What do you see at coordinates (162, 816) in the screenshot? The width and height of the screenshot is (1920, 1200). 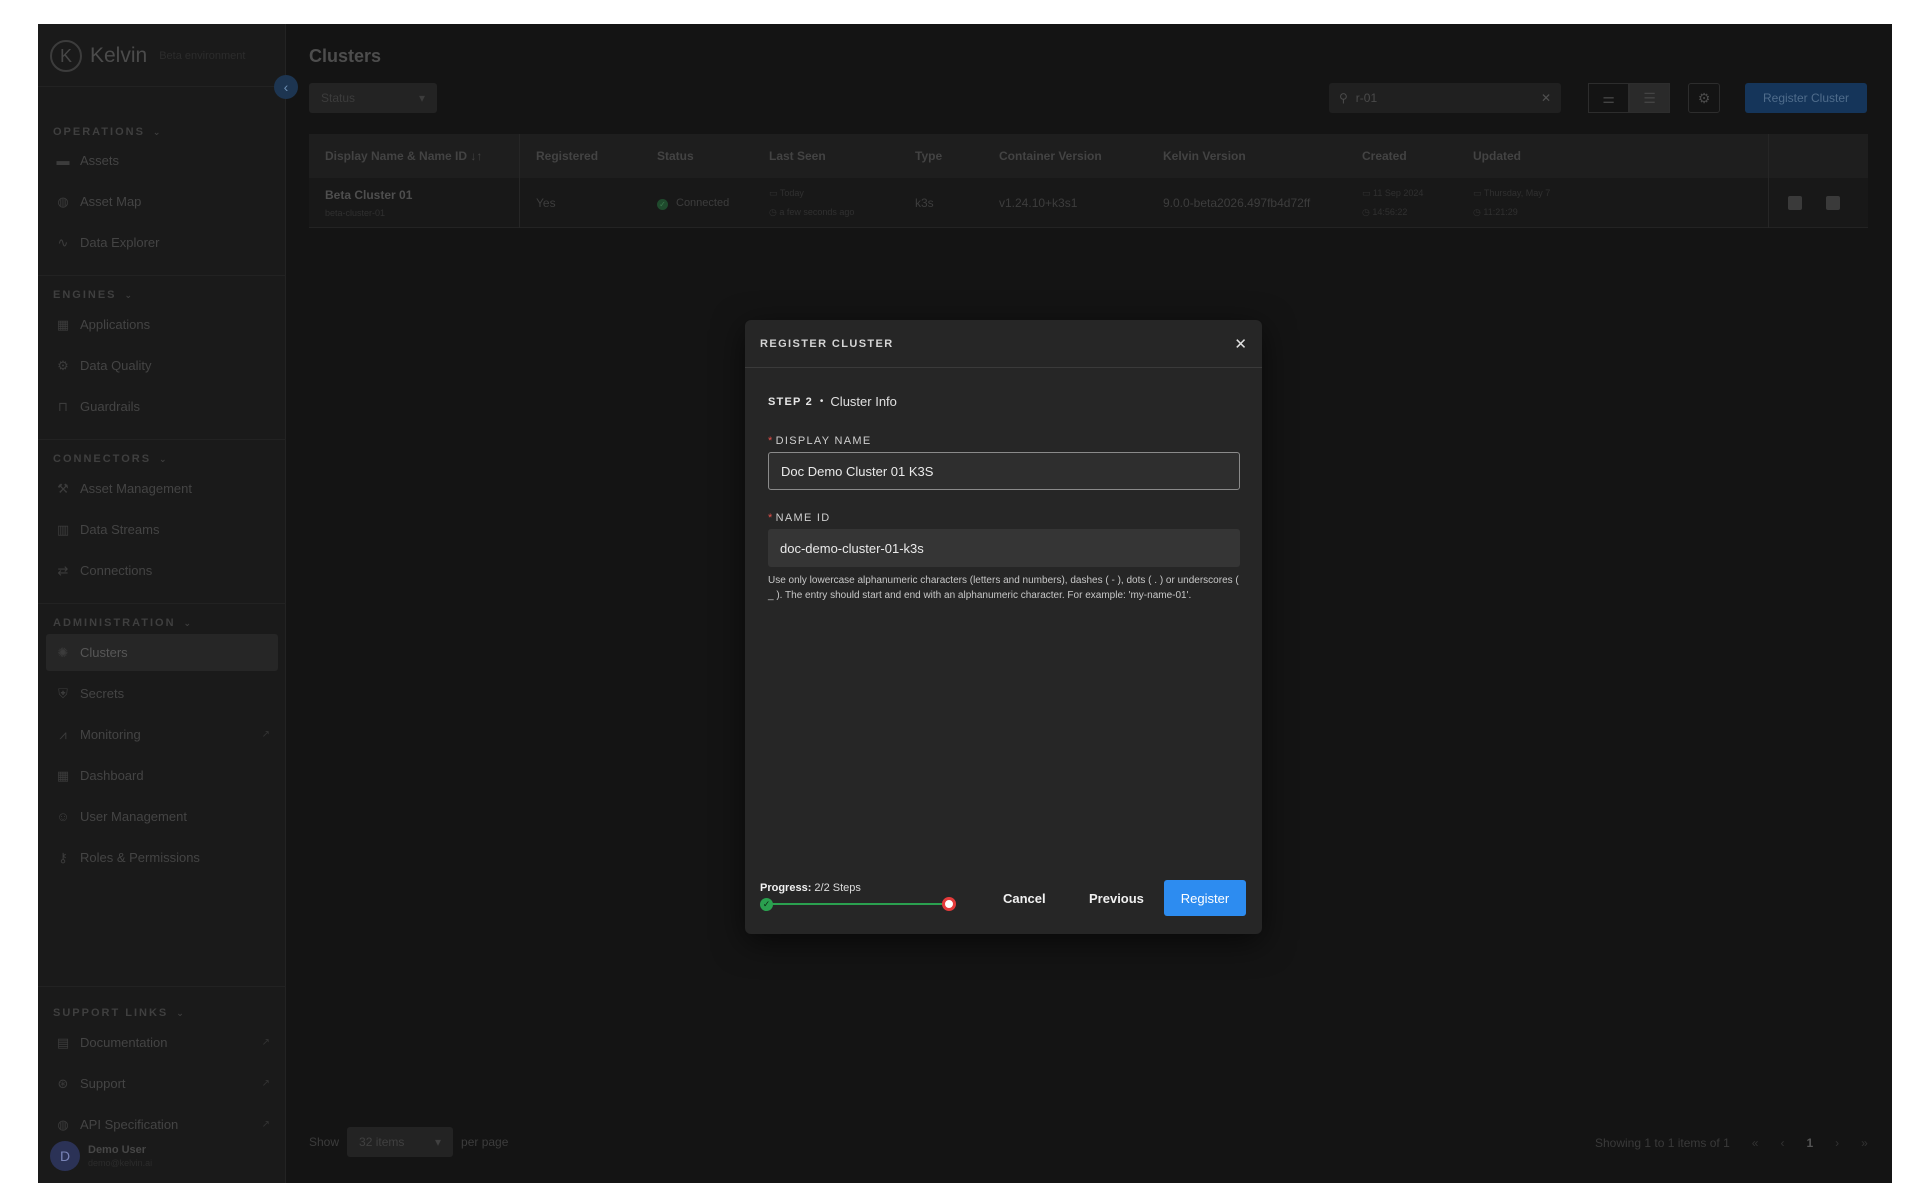 I see `sidebar-item-user-management: ☺ User Management` at bounding box center [162, 816].